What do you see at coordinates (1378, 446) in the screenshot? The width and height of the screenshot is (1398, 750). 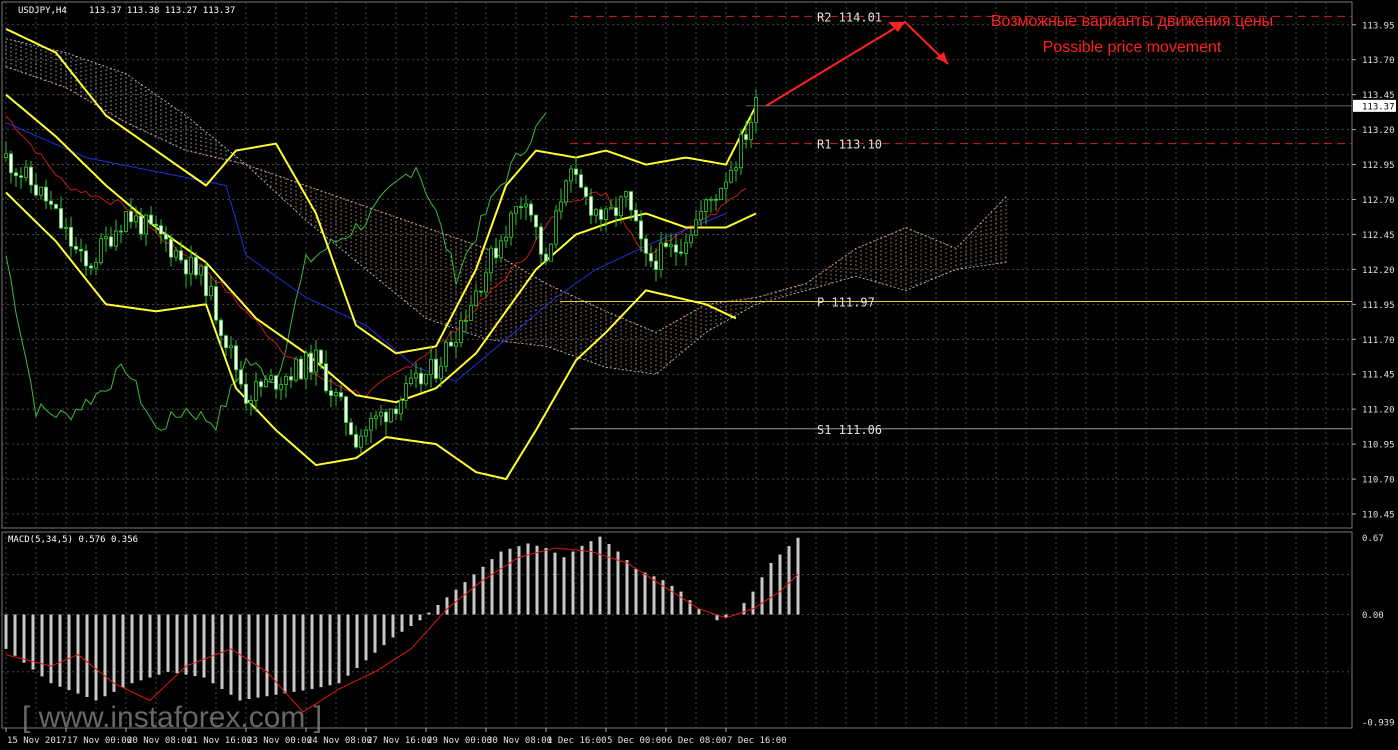 I see `price-tick-label: 110.95` at bounding box center [1378, 446].